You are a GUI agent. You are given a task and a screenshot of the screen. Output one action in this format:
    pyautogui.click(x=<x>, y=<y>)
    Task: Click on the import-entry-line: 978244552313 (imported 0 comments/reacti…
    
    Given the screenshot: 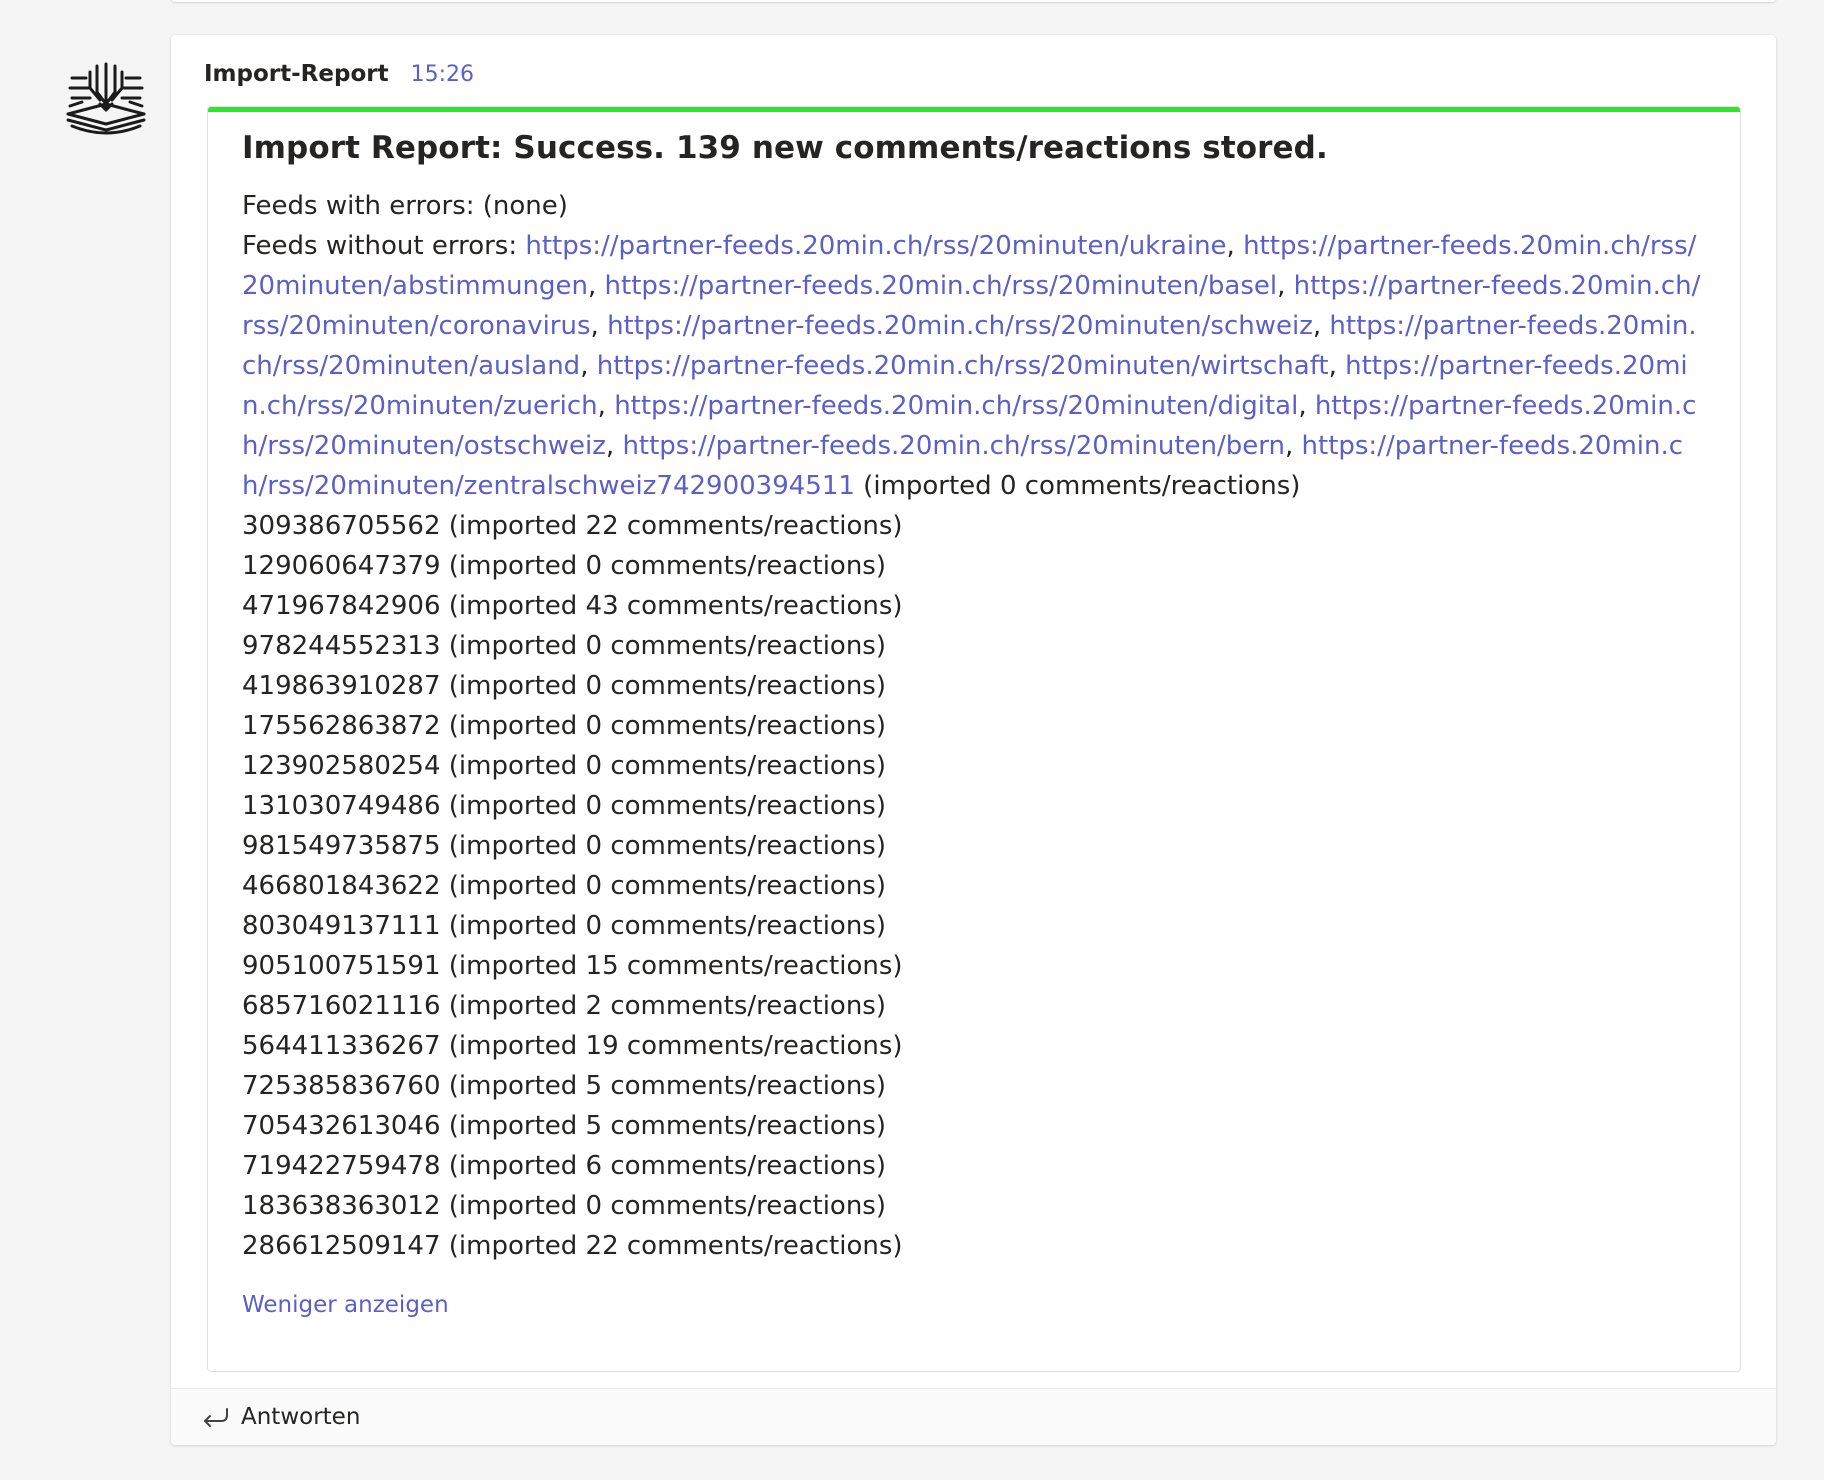 What is the action you would take?
    pyautogui.click(x=564, y=646)
    